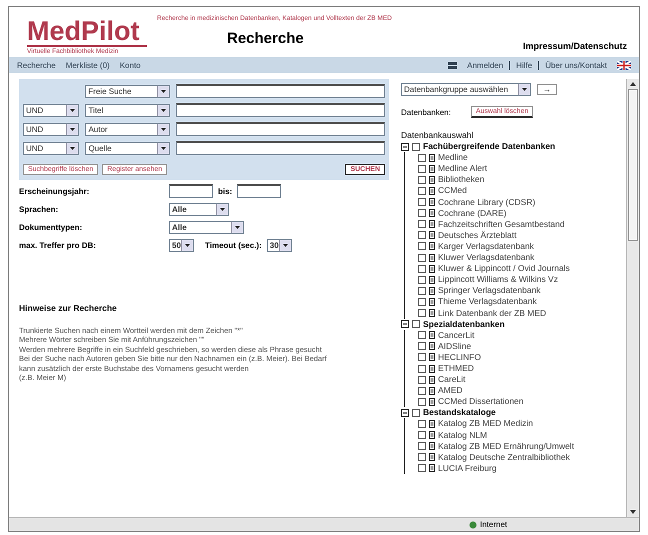 This screenshot has width=648, height=535. I want to click on database-item: Katalog ZB MED Ernährung/Umwelt, so click(506, 446).